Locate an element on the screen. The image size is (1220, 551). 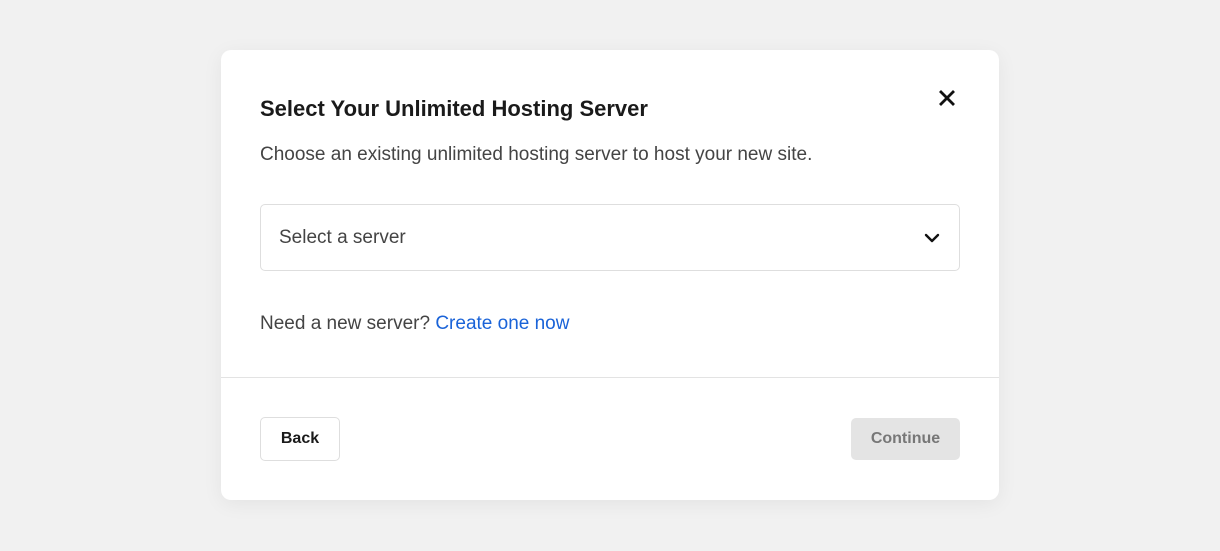
close-icon is located at coordinates (947, 99).